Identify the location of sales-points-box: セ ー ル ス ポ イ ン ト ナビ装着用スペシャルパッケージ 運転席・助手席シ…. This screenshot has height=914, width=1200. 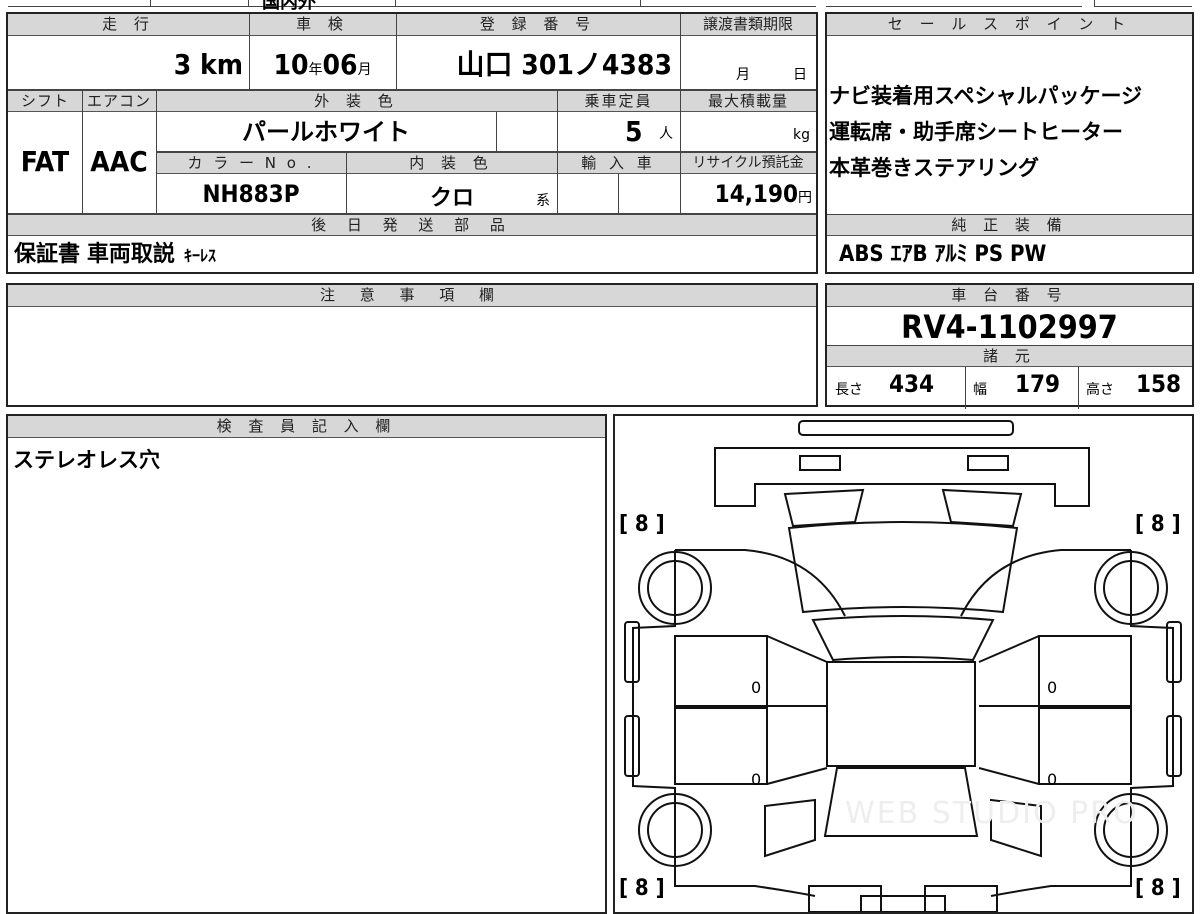
(1009, 143).